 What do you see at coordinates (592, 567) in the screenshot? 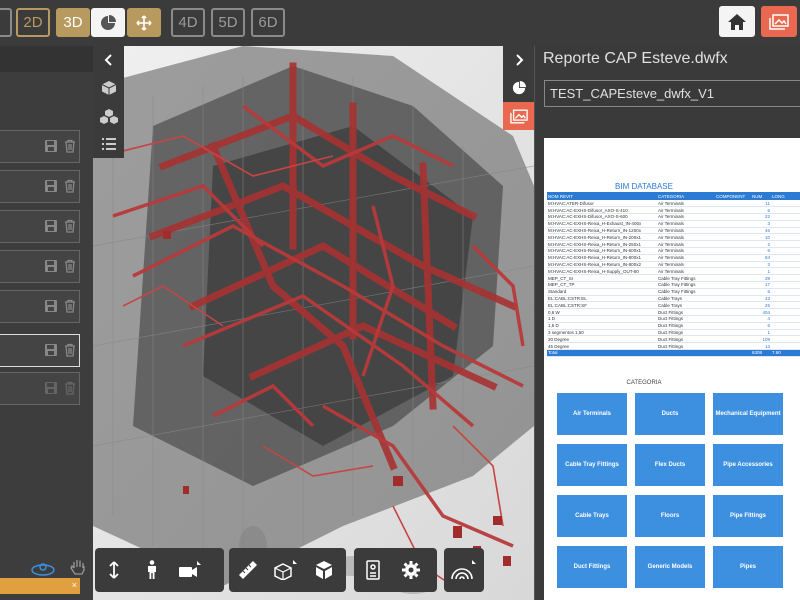
I see `category-tile: Duct Fittings` at bounding box center [592, 567].